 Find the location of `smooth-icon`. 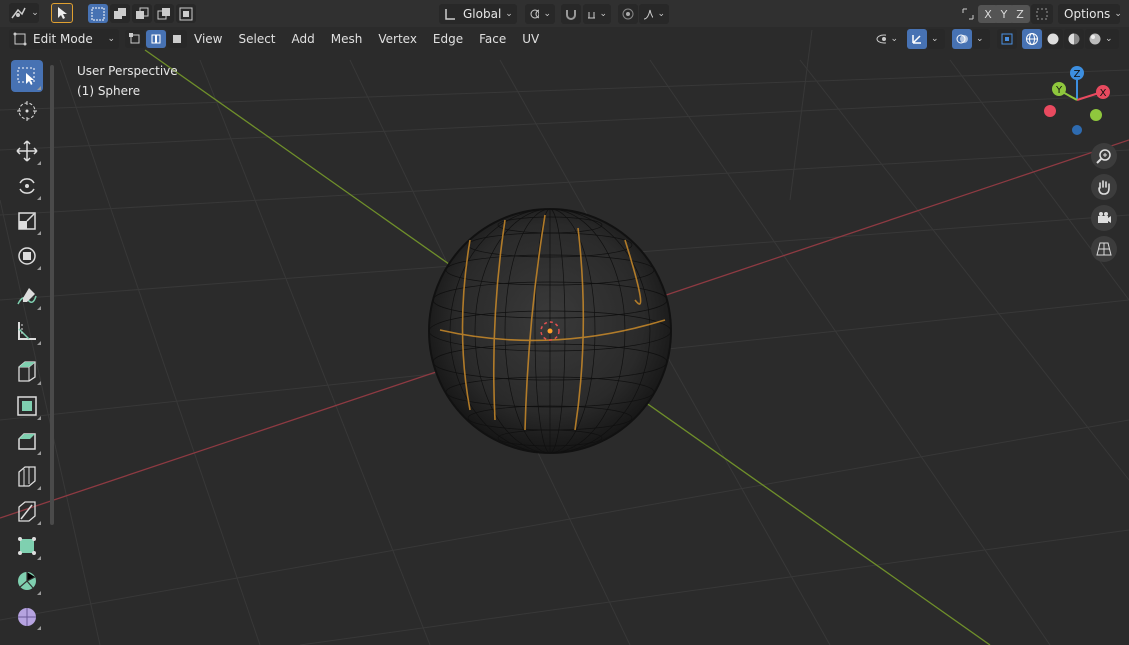

smooth-icon is located at coordinates (27, 617).